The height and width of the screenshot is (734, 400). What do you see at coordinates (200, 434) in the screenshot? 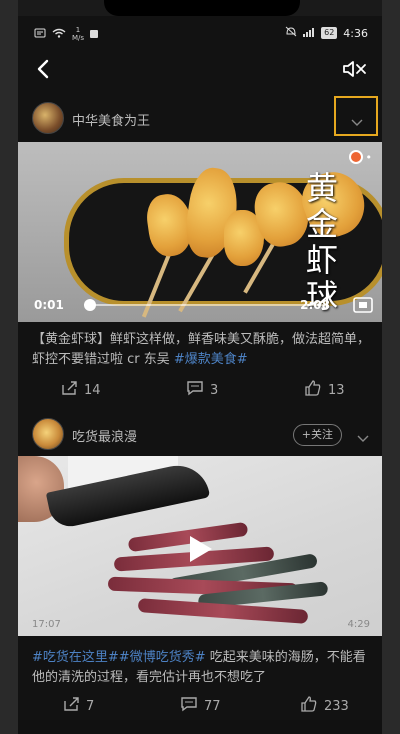
I see `post-header: 吃货最浪漫 +关注` at bounding box center [200, 434].